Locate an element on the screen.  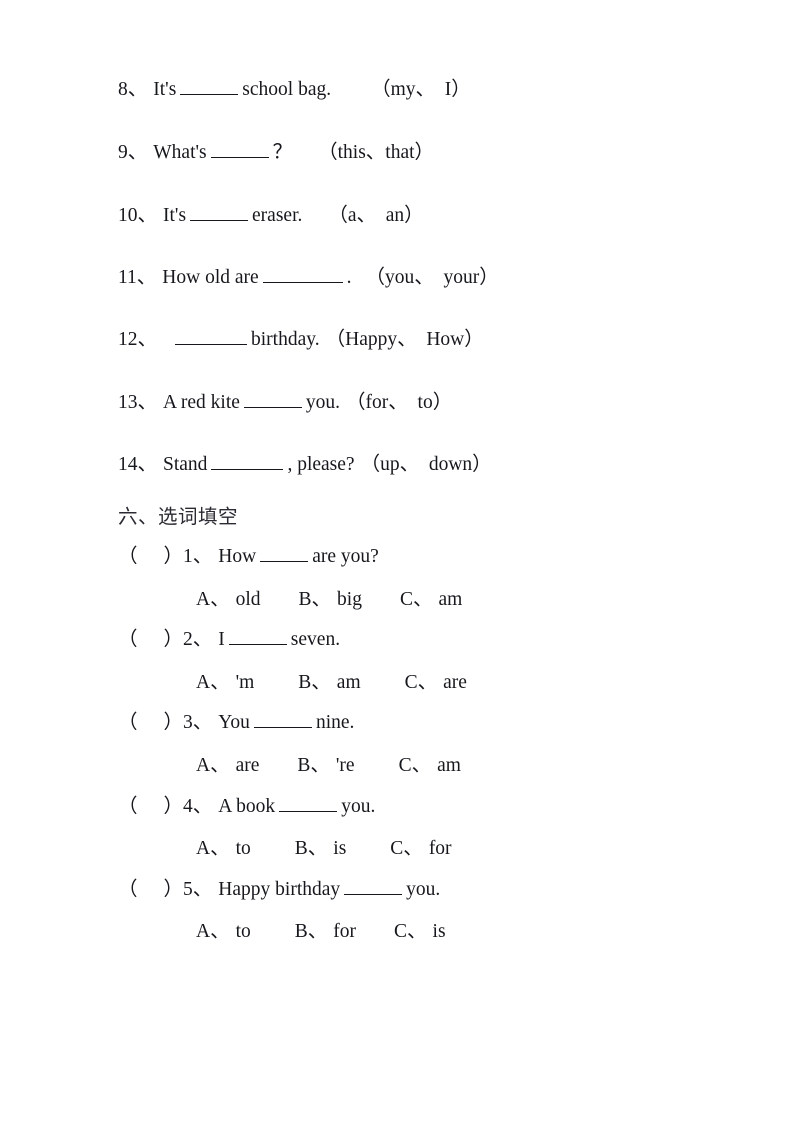
question-text-before: A book is located at coordinates (247, 806).